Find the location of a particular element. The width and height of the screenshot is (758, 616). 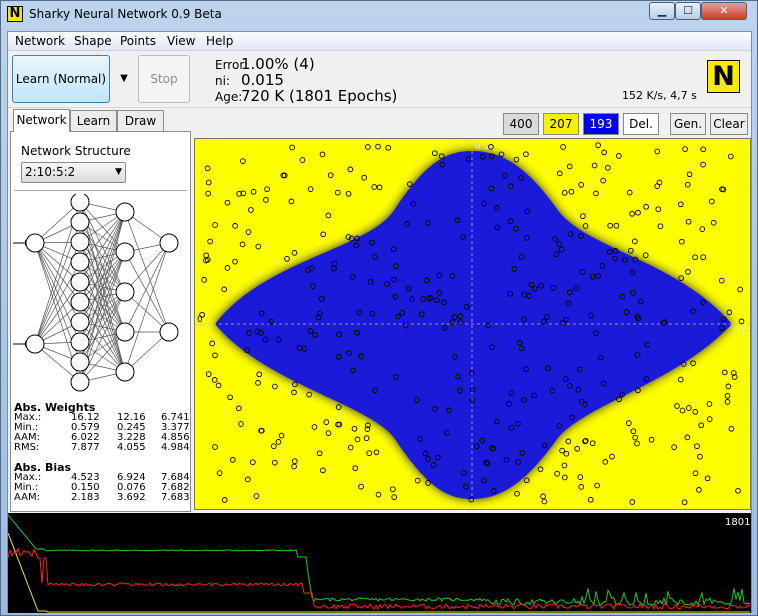

menu-points: Points is located at coordinates (138, 41).